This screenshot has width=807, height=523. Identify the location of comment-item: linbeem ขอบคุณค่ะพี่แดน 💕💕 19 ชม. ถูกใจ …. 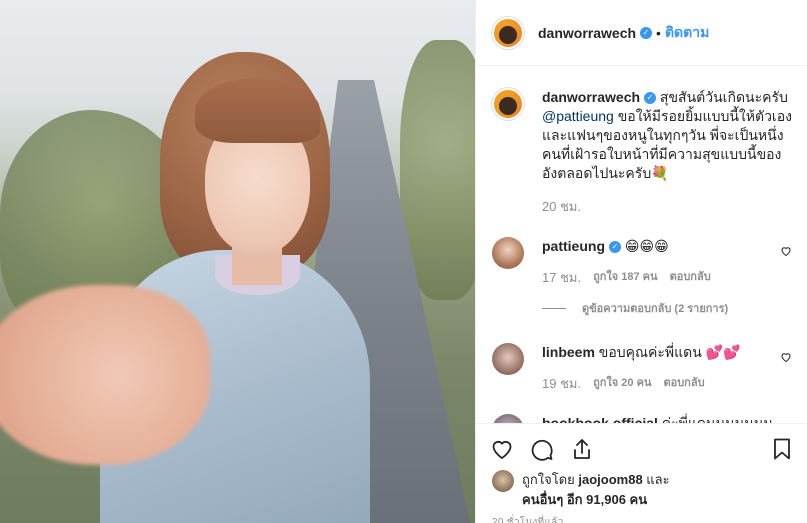
(642, 368).